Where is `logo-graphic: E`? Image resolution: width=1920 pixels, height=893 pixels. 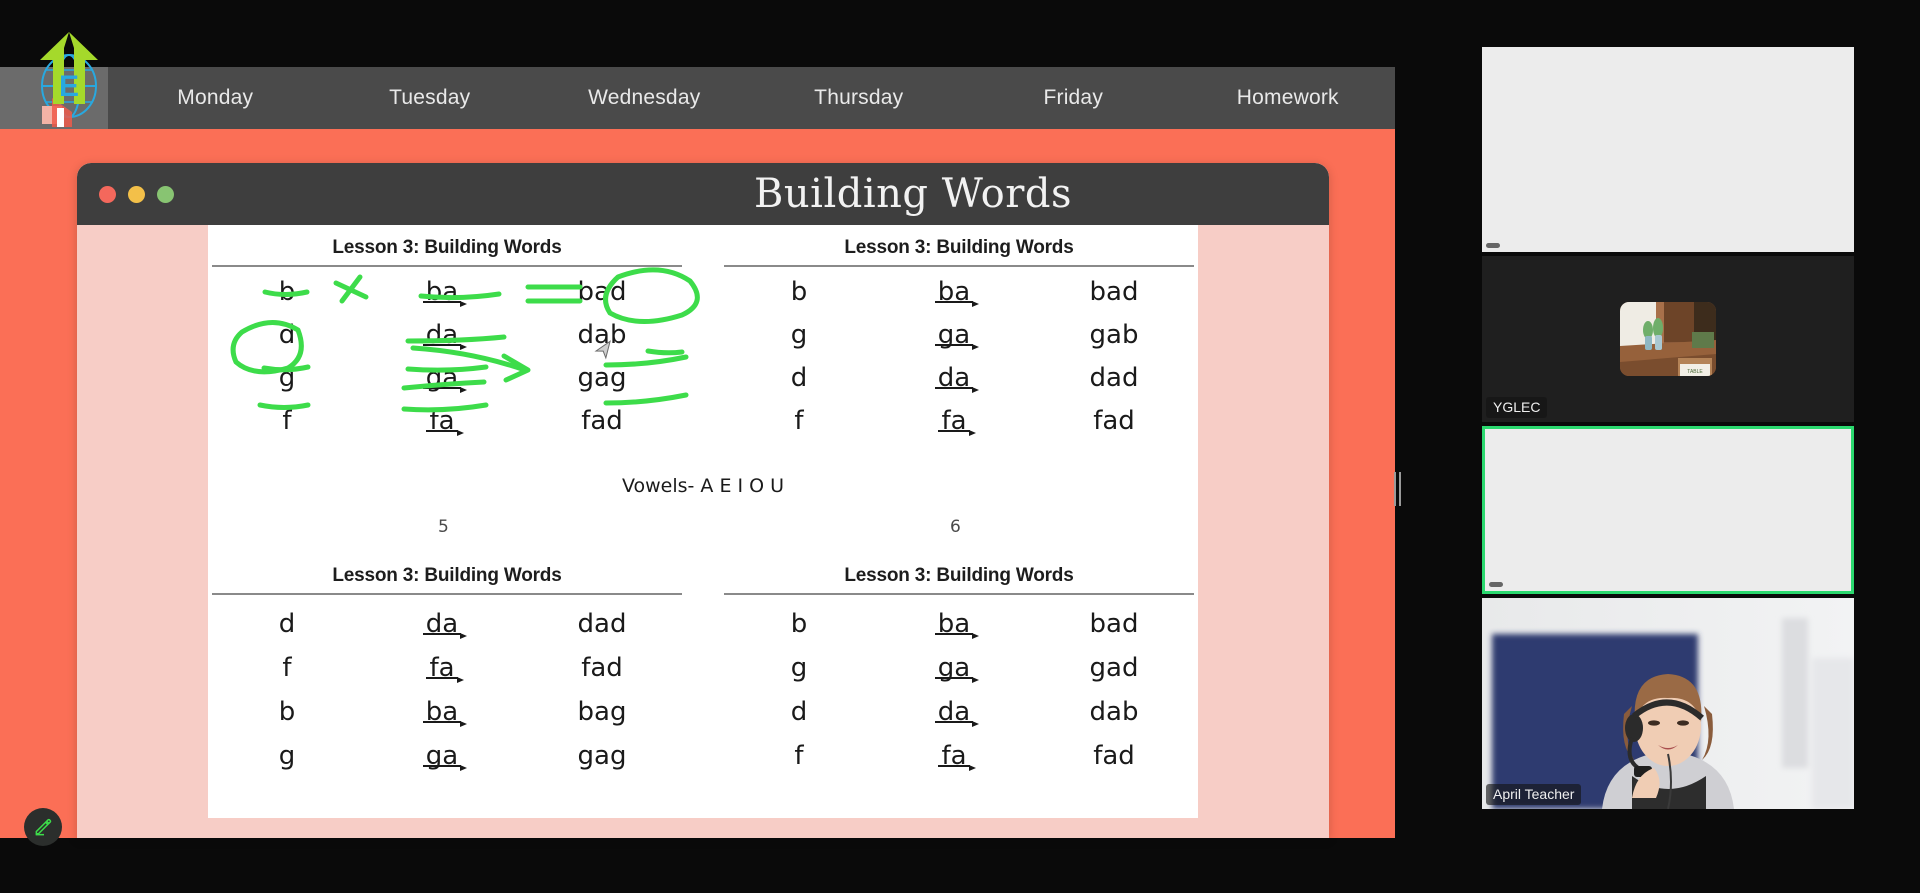
logo-graphic: E is located at coordinates (69, 79).